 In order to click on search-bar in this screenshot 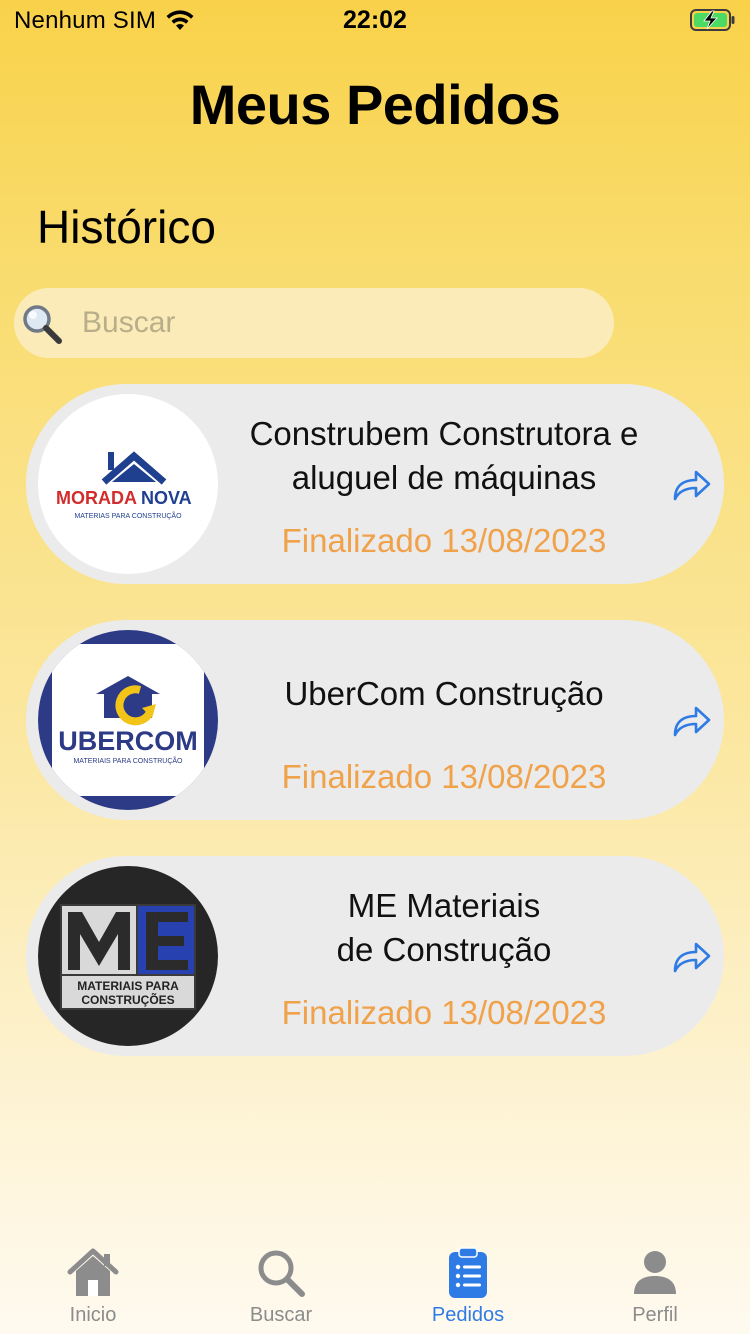, I will do `click(314, 323)`.